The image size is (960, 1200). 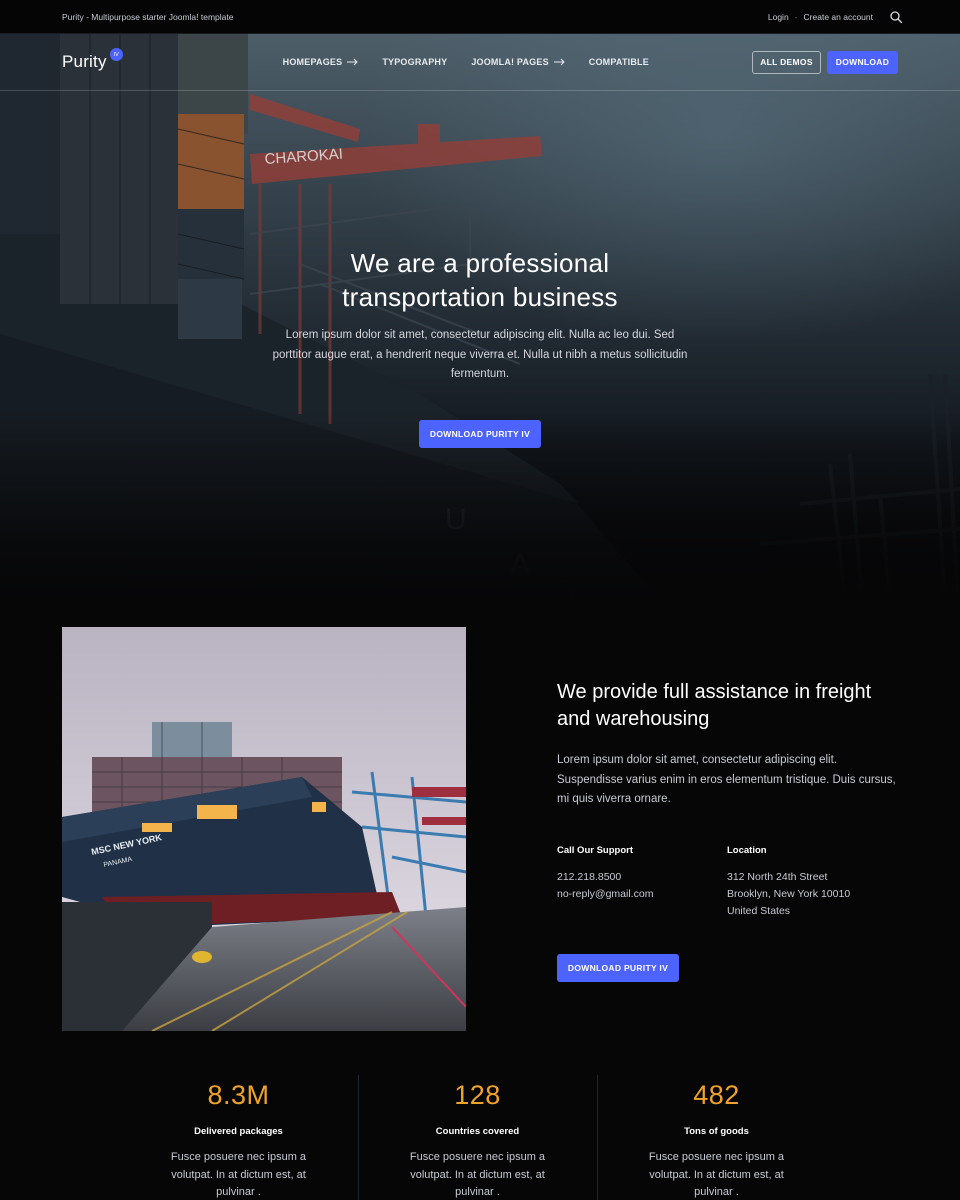 I want to click on support-email: no-reply@gmail.com, so click(x=642, y=894).